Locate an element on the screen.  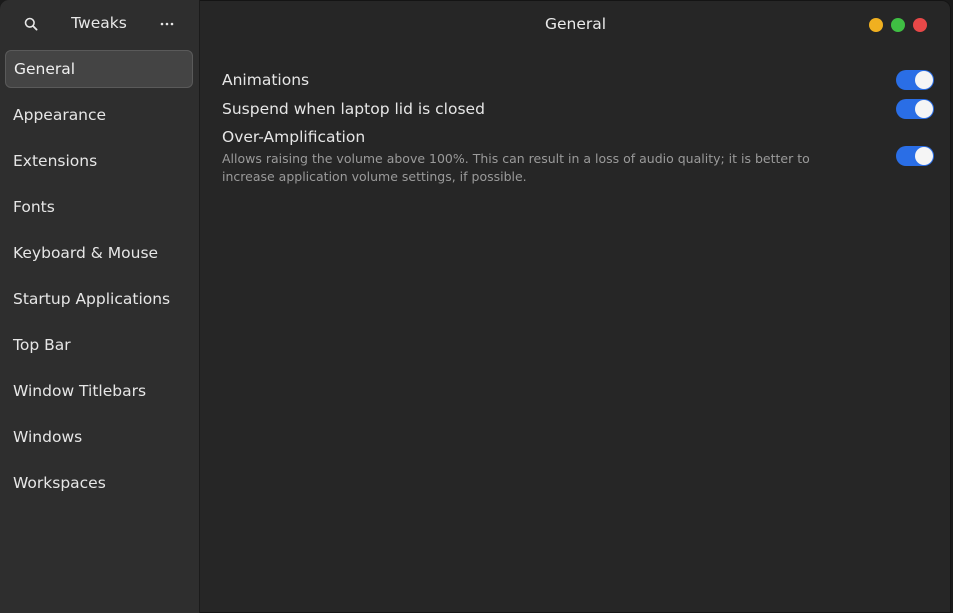
sidebar-title: Tweaks is located at coordinates (99, 23).